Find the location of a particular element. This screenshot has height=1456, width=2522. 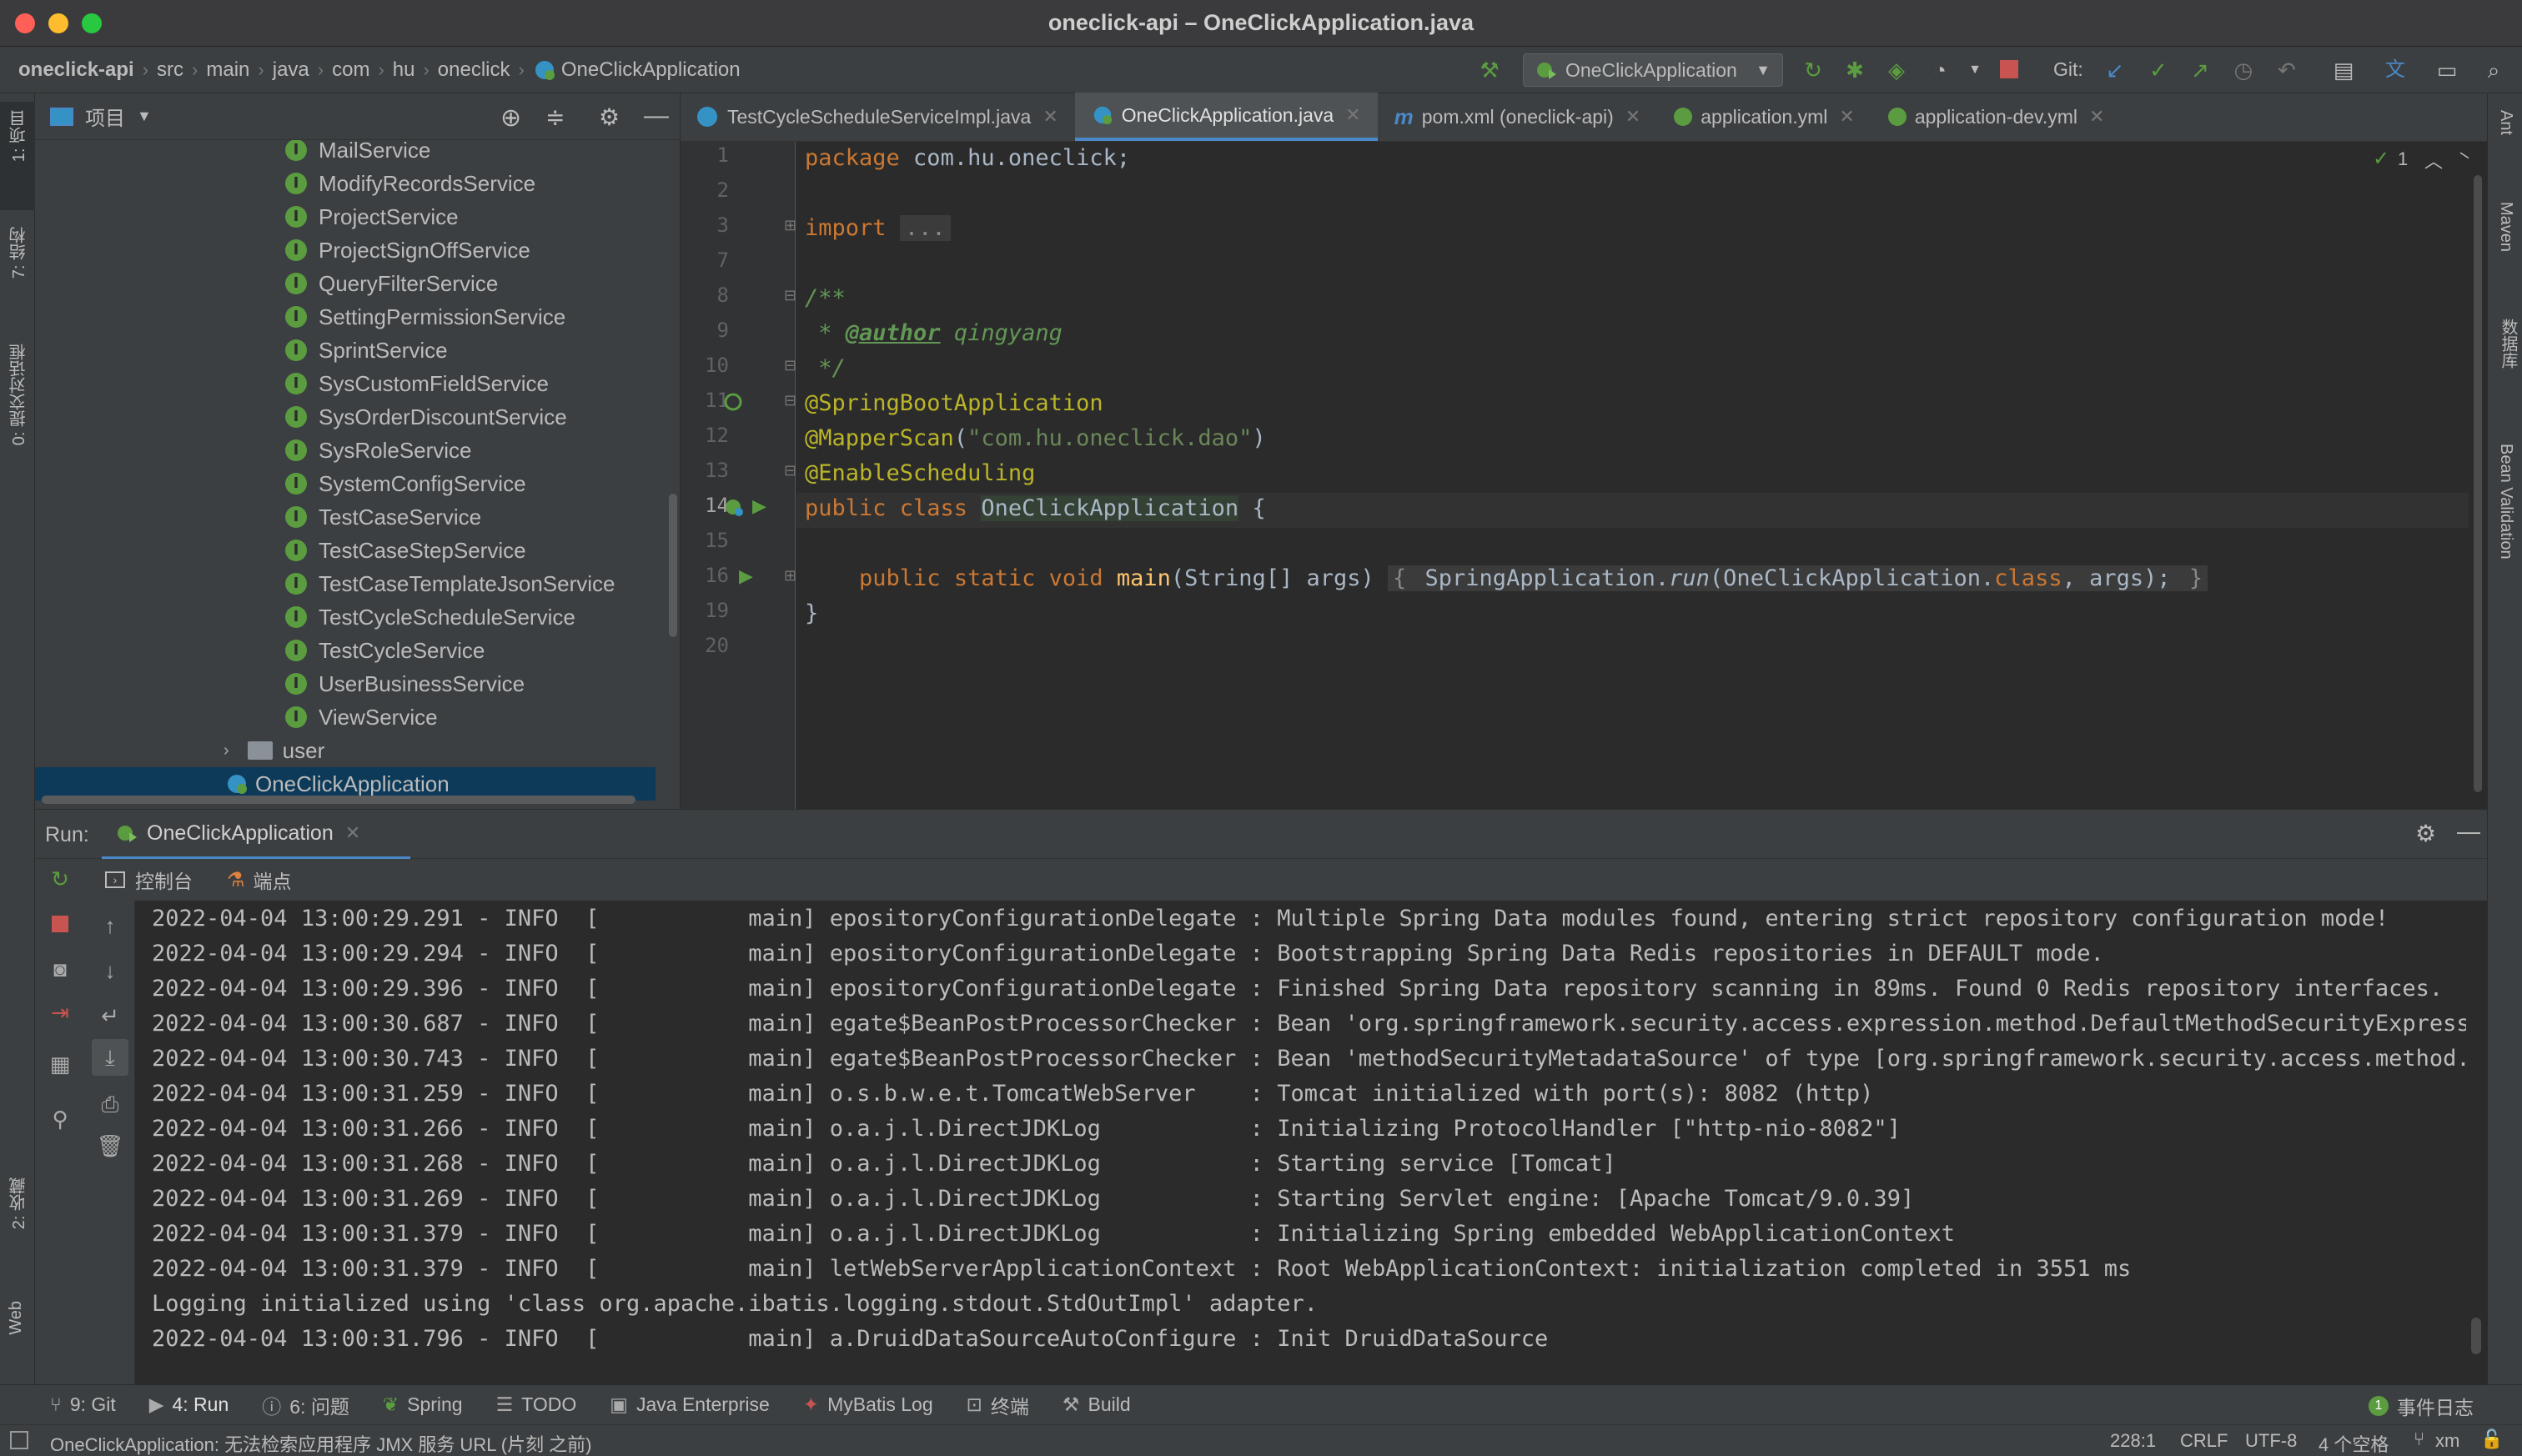

tree-folder-user: › user is located at coordinates (274, 750).